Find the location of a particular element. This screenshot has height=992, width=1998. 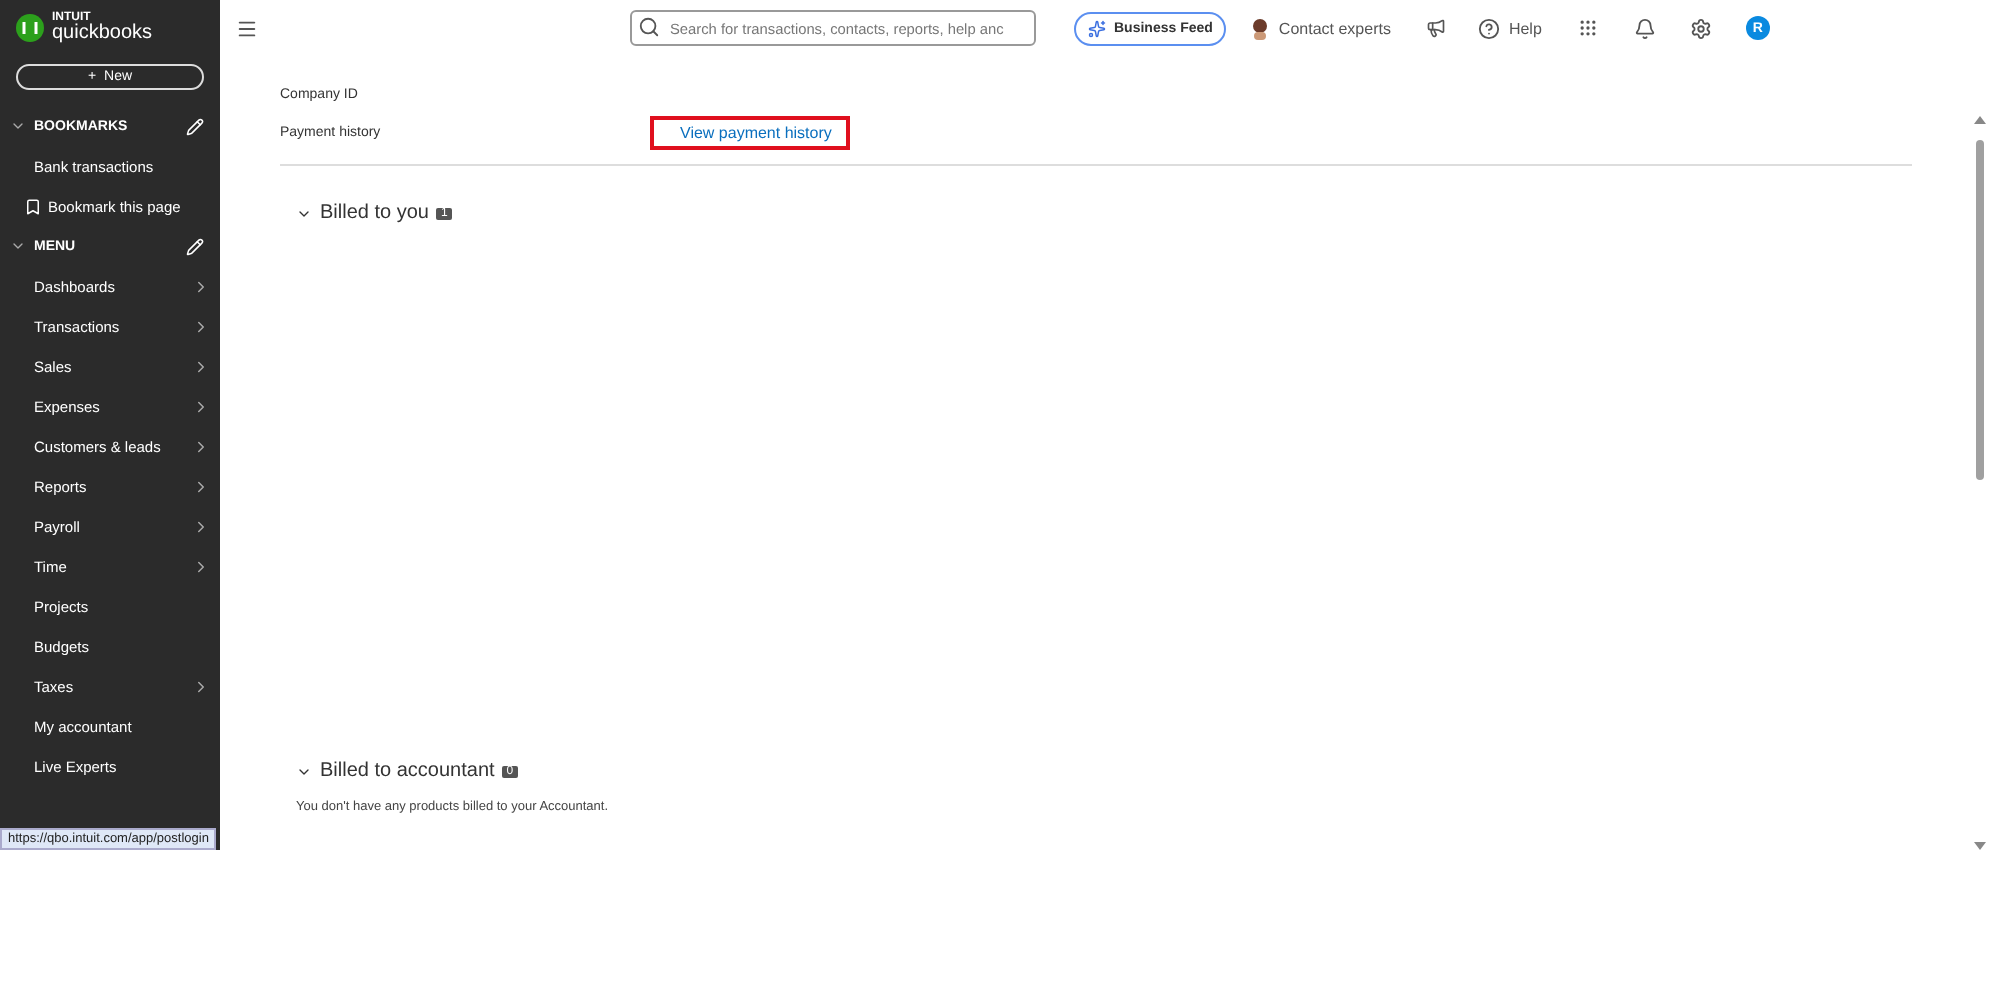

menu-icon is located at coordinates (247, 28).